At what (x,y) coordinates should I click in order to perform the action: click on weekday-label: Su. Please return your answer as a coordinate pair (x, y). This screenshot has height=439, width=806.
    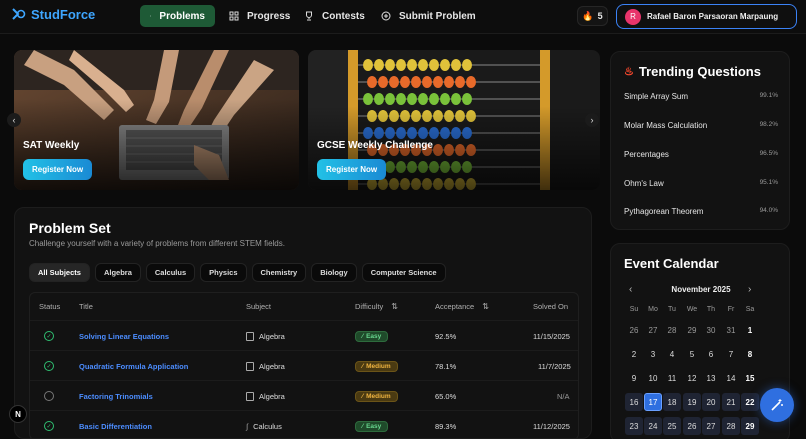
    Looking at the image, I should click on (634, 309).